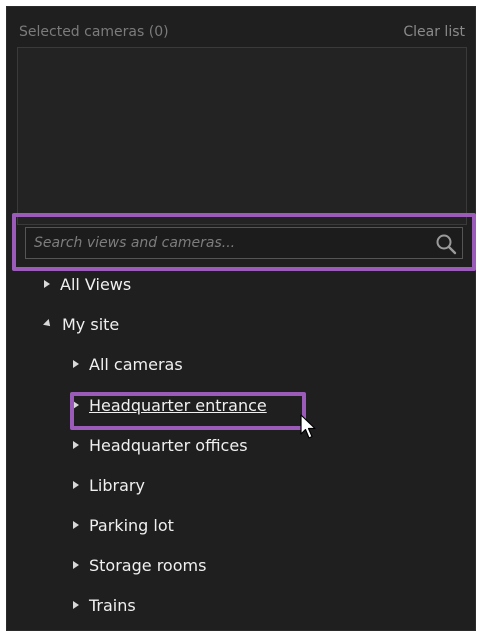  Describe the element at coordinates (91, 324) in the screenshot. I see `tree-item-label: My site` at that location.